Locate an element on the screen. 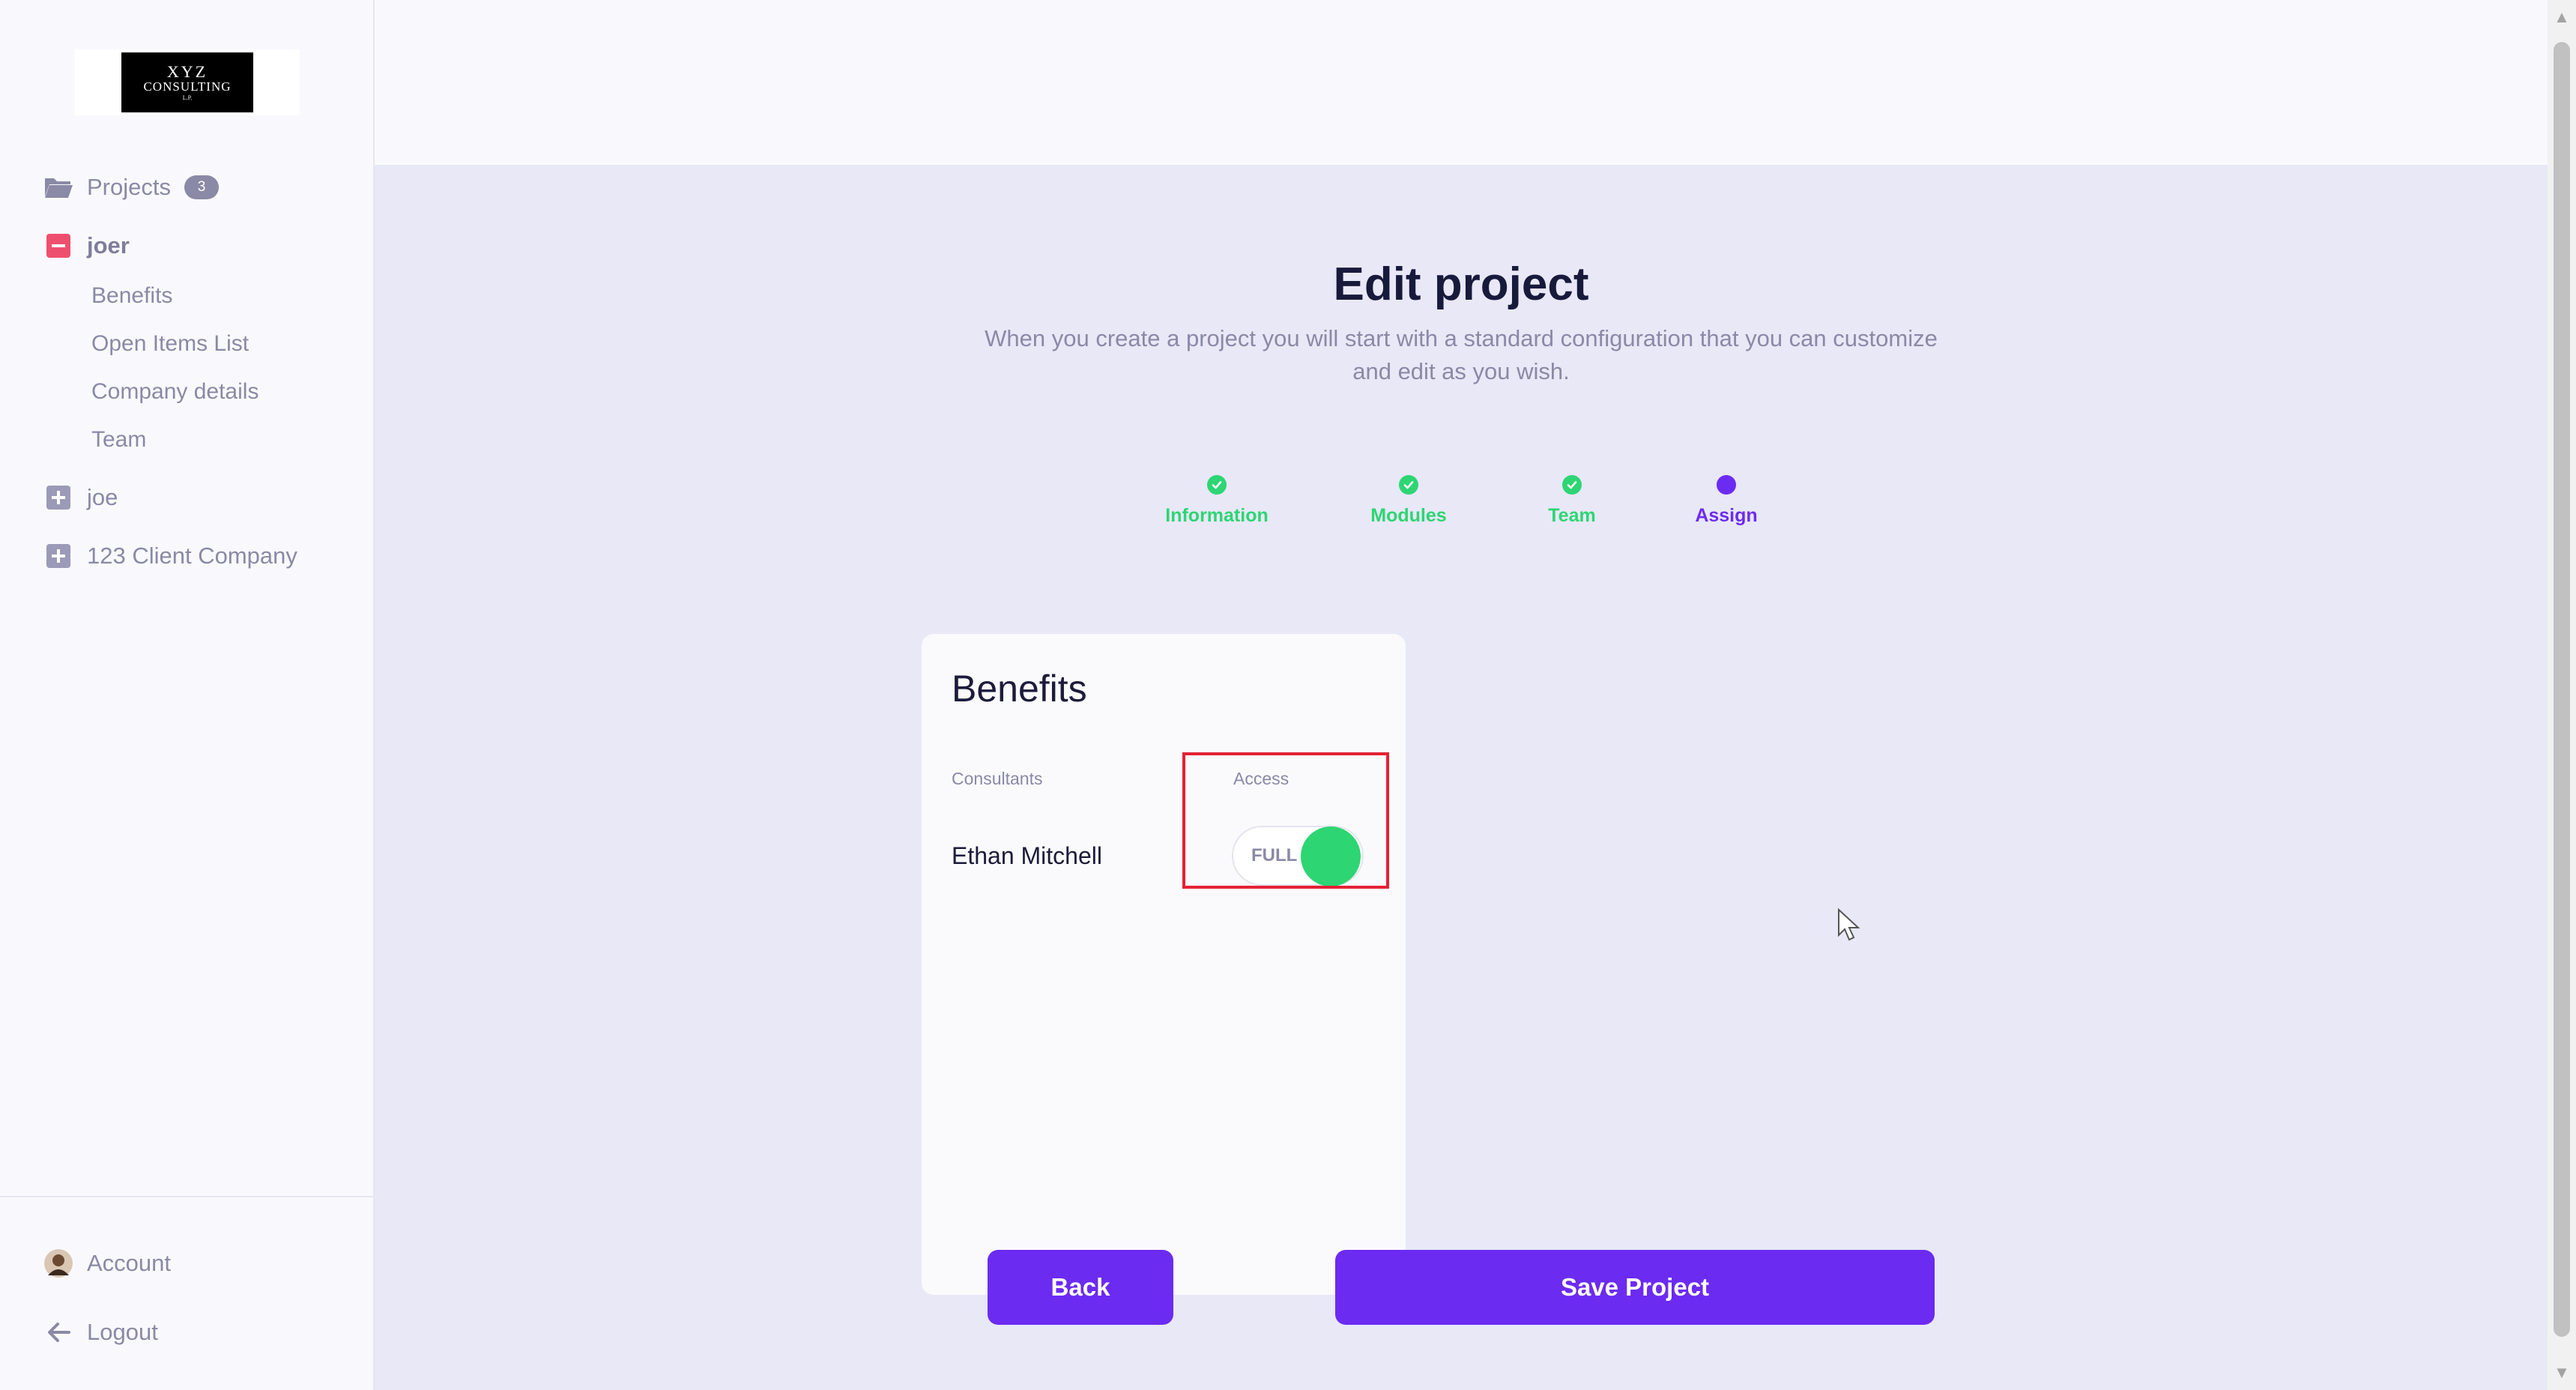  step-assign: Assign is located at coordinates (1726, 501).